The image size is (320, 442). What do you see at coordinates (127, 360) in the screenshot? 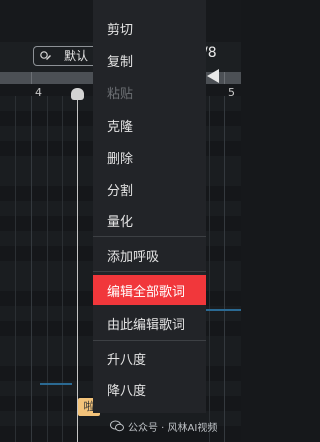
I see `menu-item-label: 升八度` at bounding box center [127, 360].